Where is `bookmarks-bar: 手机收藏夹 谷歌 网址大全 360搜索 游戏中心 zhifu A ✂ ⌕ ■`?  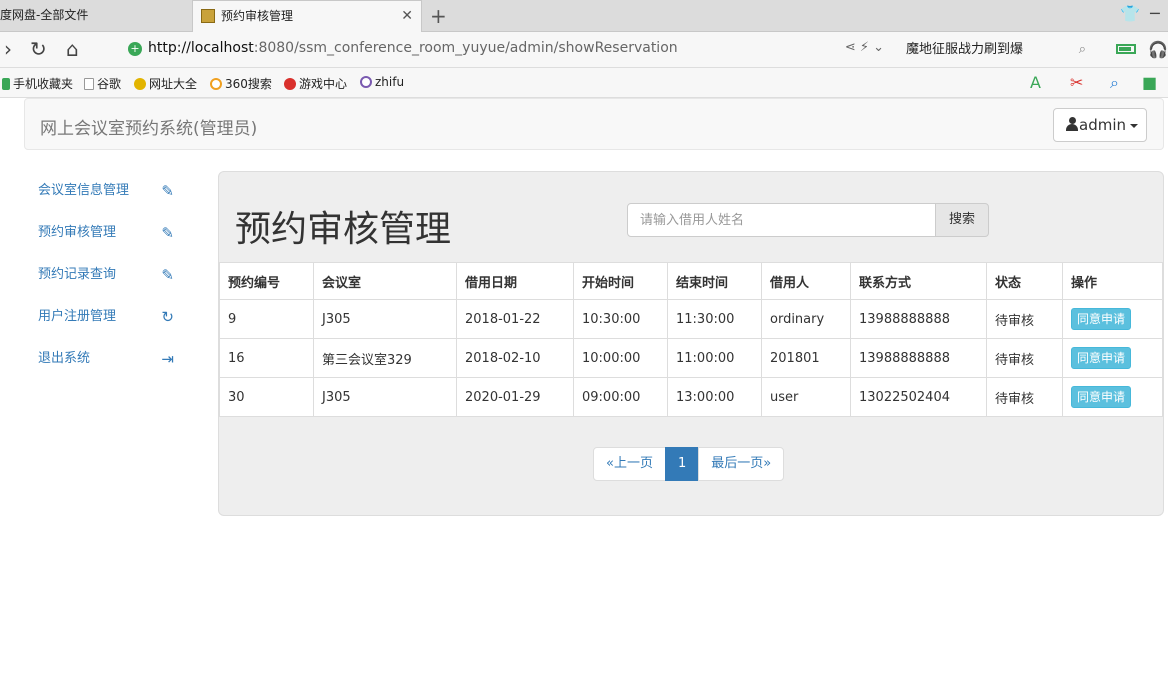 bookmarks-bar: 手机收藏夹 谷歌 网址大全 360搜索 游戏中心 zhifu A ✂ ⌕ ■ is located at coordinates (584, 83).